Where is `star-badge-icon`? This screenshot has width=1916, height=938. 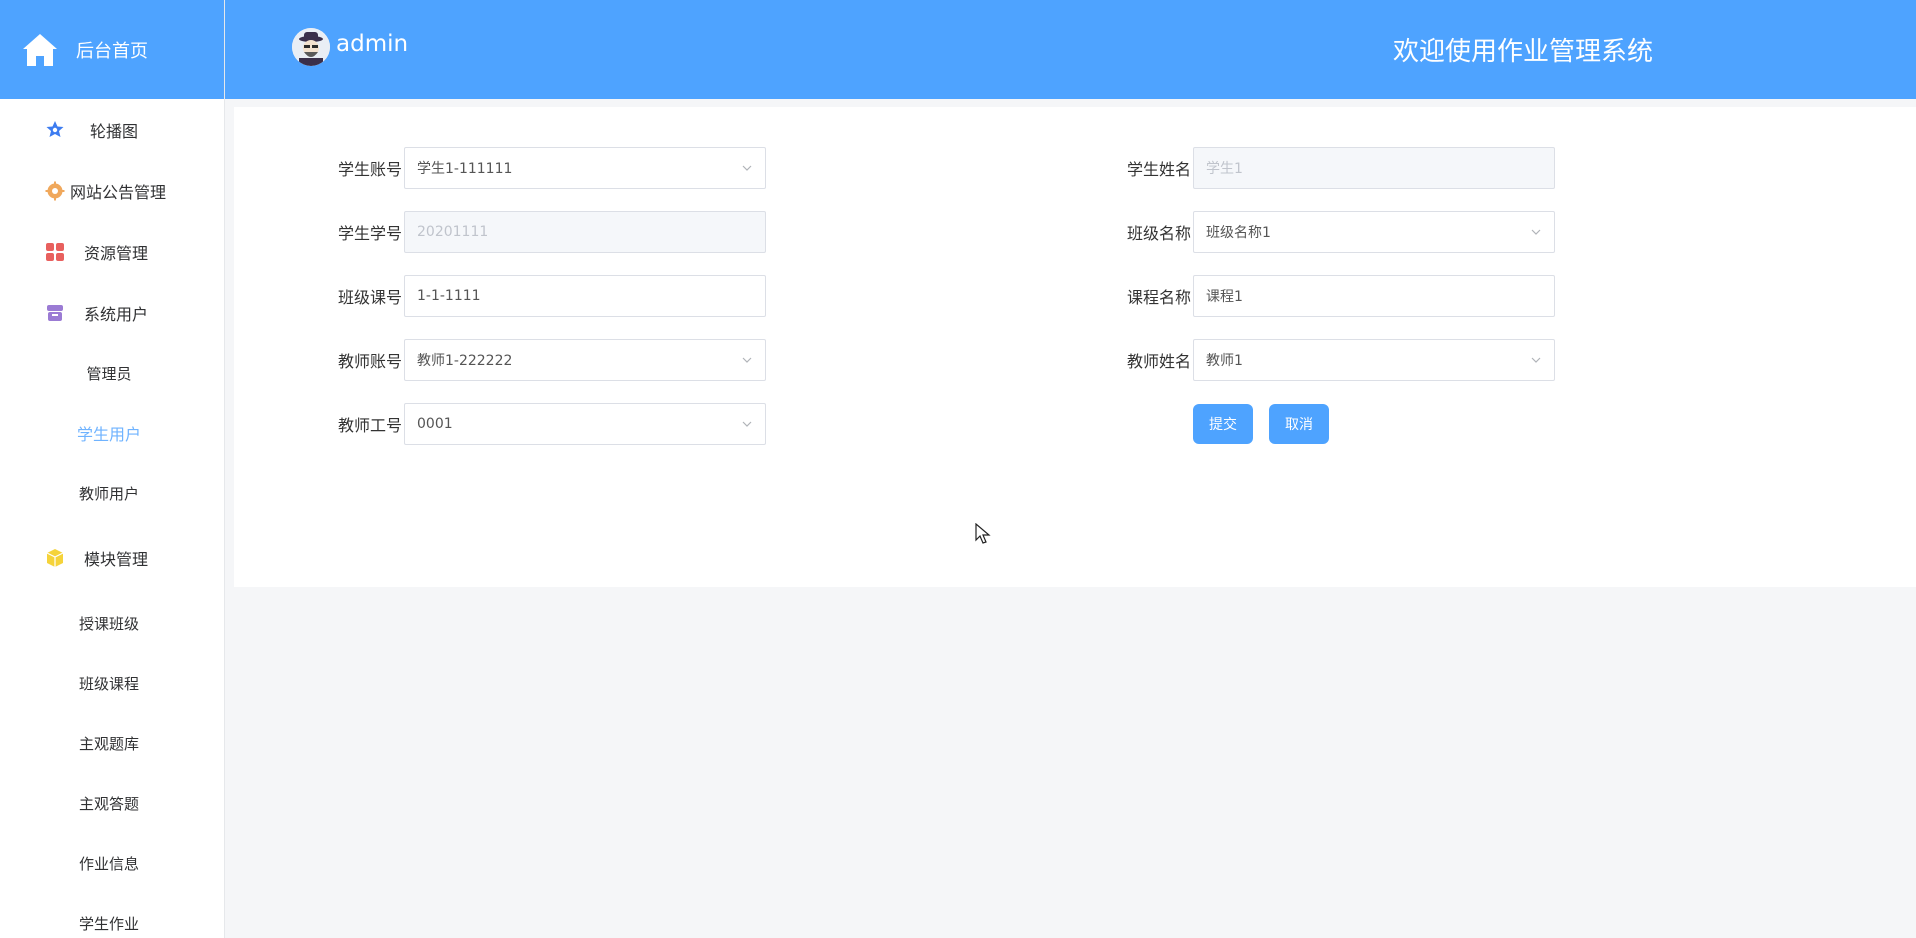
star-badge-icon is located at coordinates (55, 130).